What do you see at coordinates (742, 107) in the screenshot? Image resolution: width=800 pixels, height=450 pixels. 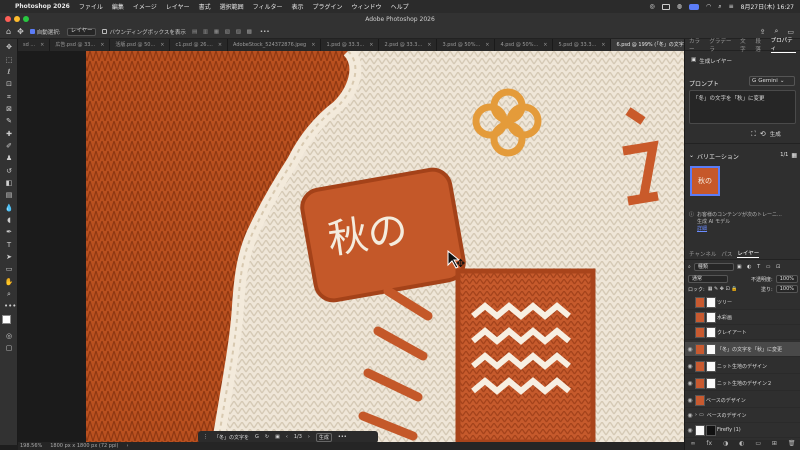 I see `prompt-textarea: 「冬」の文字を「秋」に変更` at bounding box center [742, 107].